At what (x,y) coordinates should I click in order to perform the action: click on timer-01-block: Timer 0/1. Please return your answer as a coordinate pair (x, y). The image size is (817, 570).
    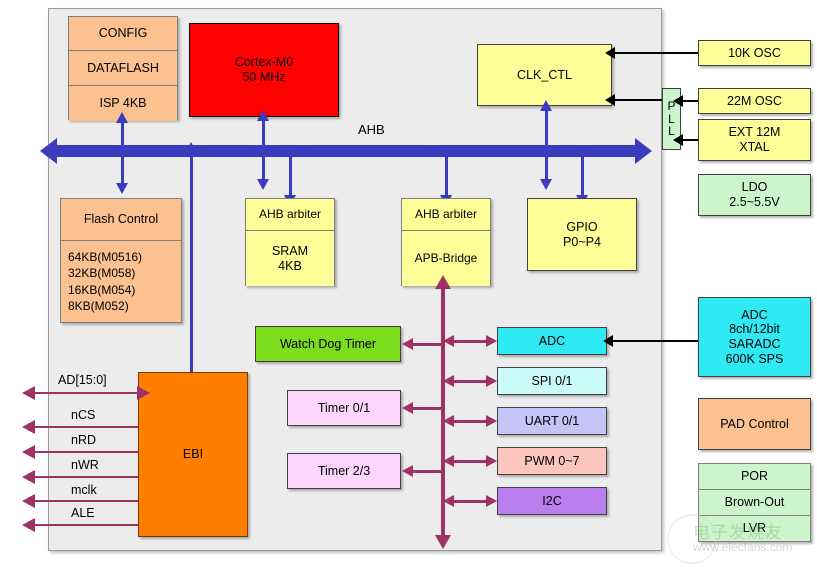
    Looking at the image, I should click on (344, 408).